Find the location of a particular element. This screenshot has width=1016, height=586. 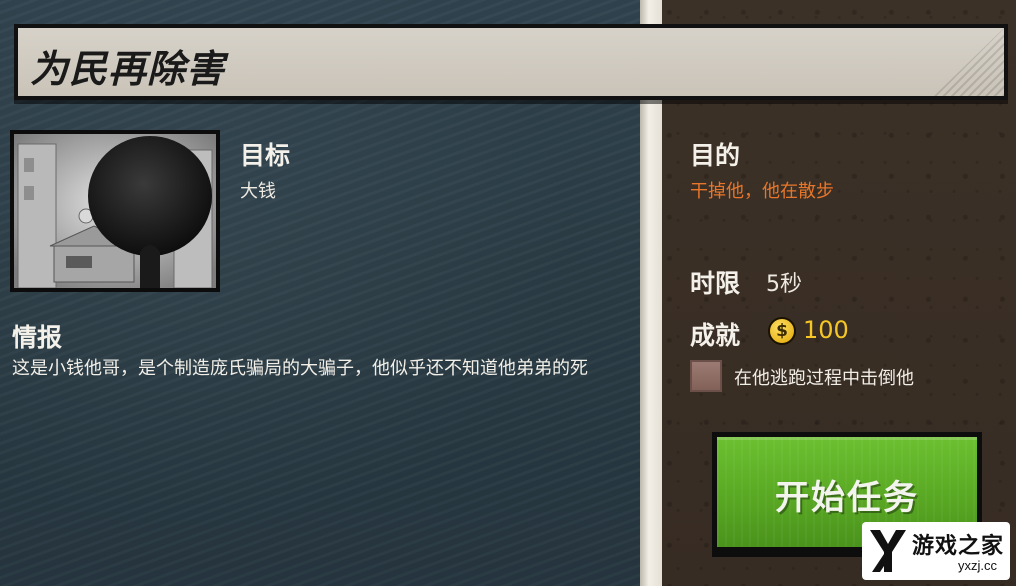

purpose-label: 目的 is located at coordinates (715, 155).